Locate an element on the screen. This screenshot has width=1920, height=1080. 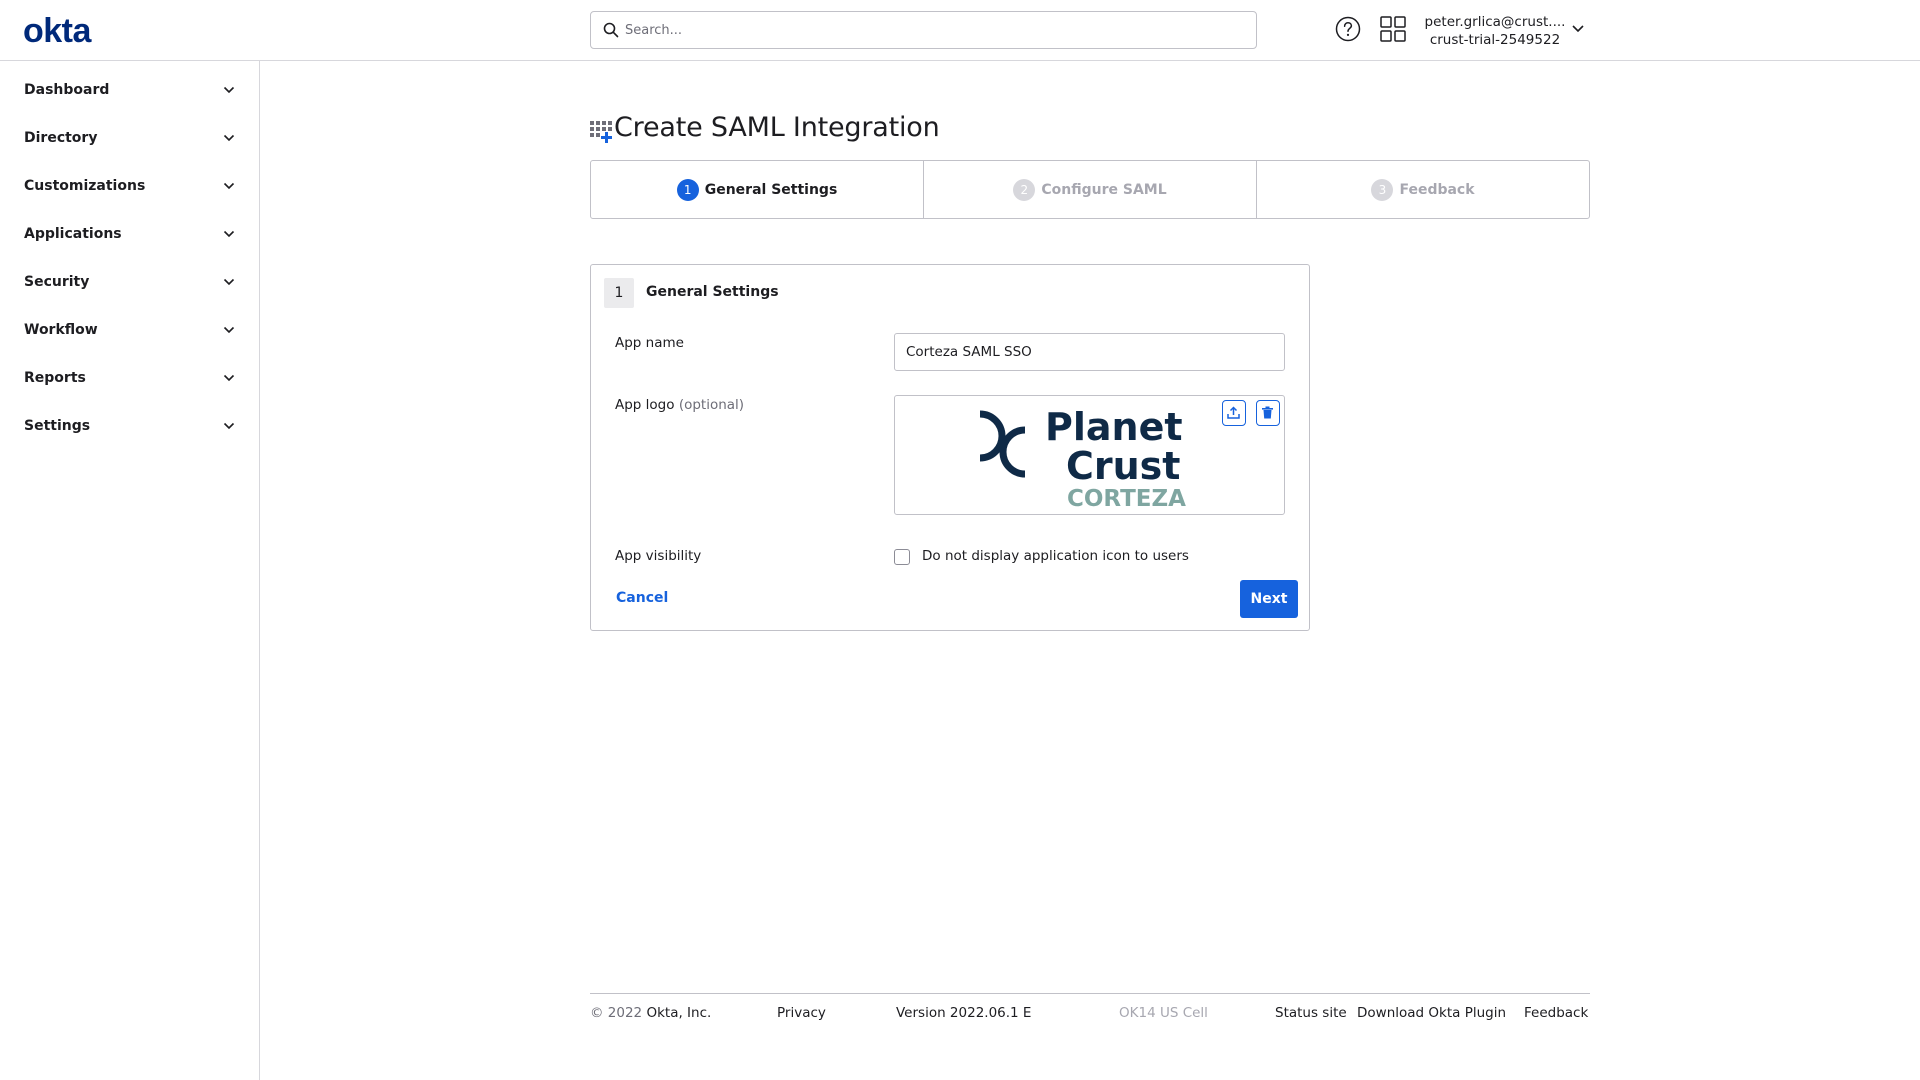
cell-text: OK14 US Cell is located at coordinates (1163, 1013).